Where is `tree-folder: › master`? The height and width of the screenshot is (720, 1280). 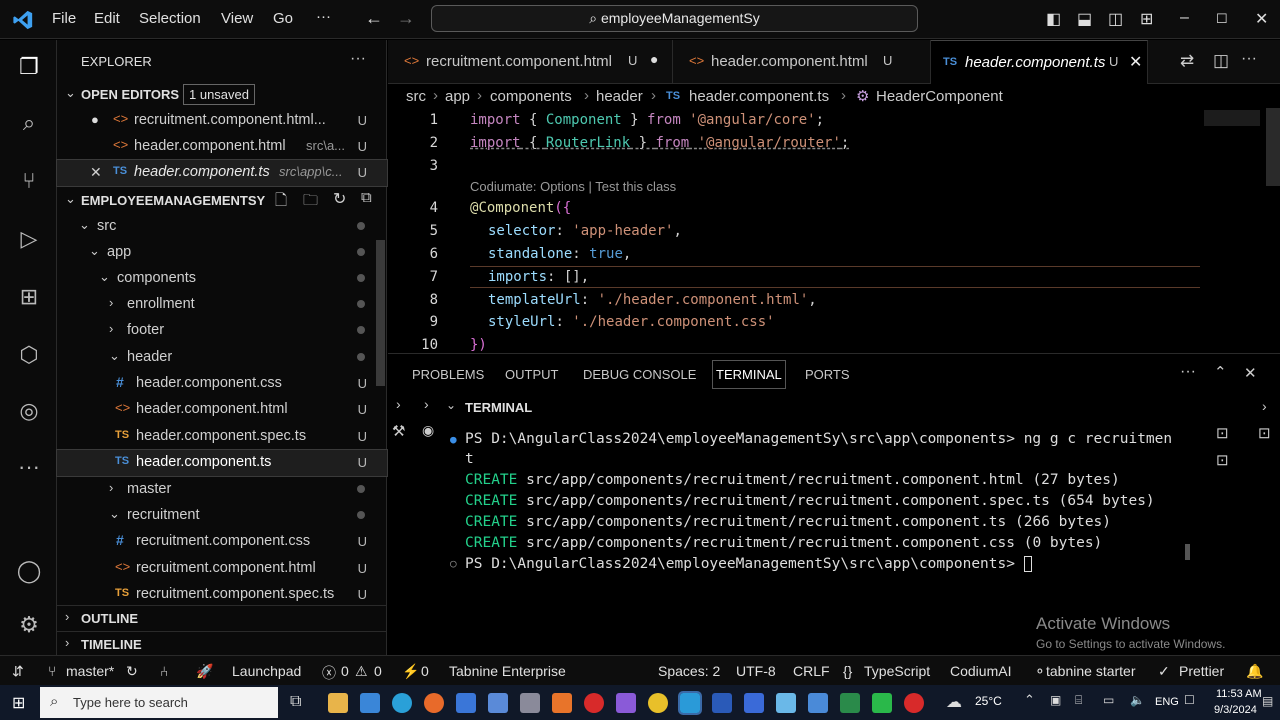
tree-folder: › master is located at coordinates (222, 490).